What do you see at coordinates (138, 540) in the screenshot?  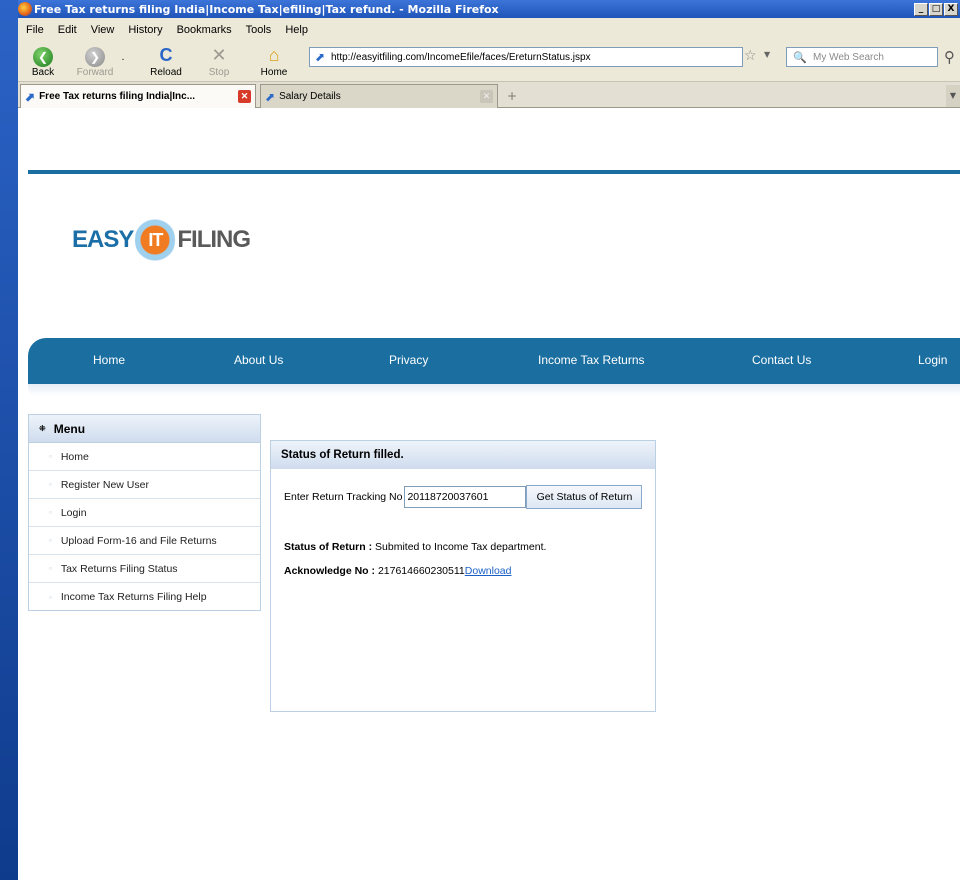 I see `sidebar-item-label: Upload Form-16 and File Returns` at bounding box center [138, 540].